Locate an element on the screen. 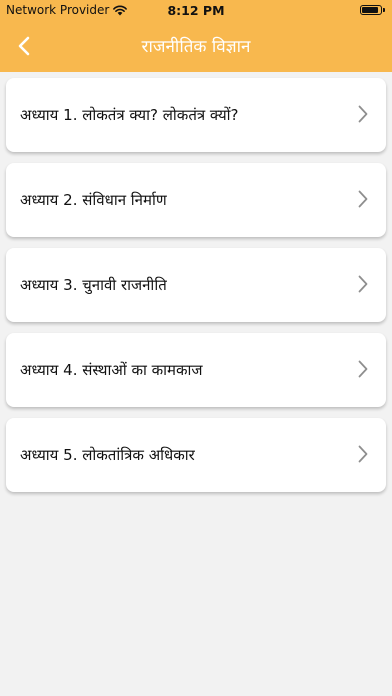  chapter-label: अध्याय 5. लोकतांत्रिक अधिकार is located at coordinates (107, 455).